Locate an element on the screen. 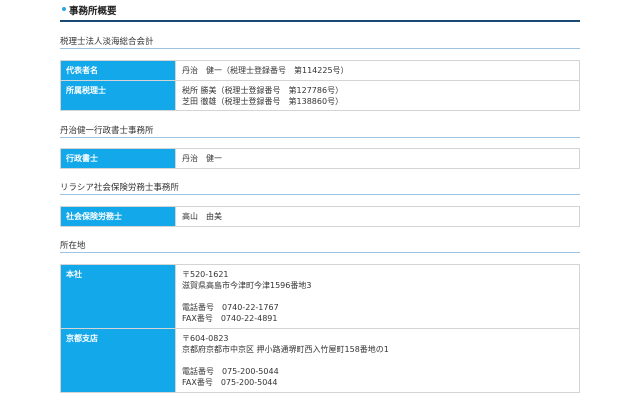  row-head-head-office: 本社 is located at coordinates (118, 296).